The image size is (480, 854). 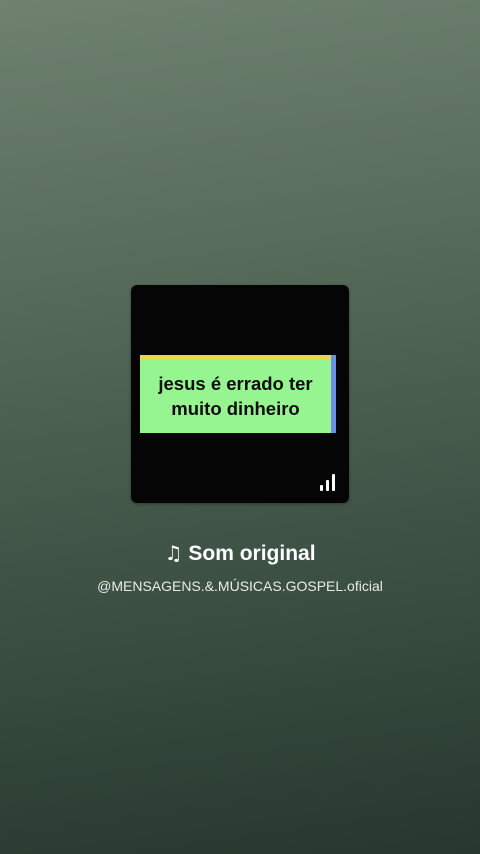 I want to click on sound-title-text: Som original, so click(x=252, y=553).